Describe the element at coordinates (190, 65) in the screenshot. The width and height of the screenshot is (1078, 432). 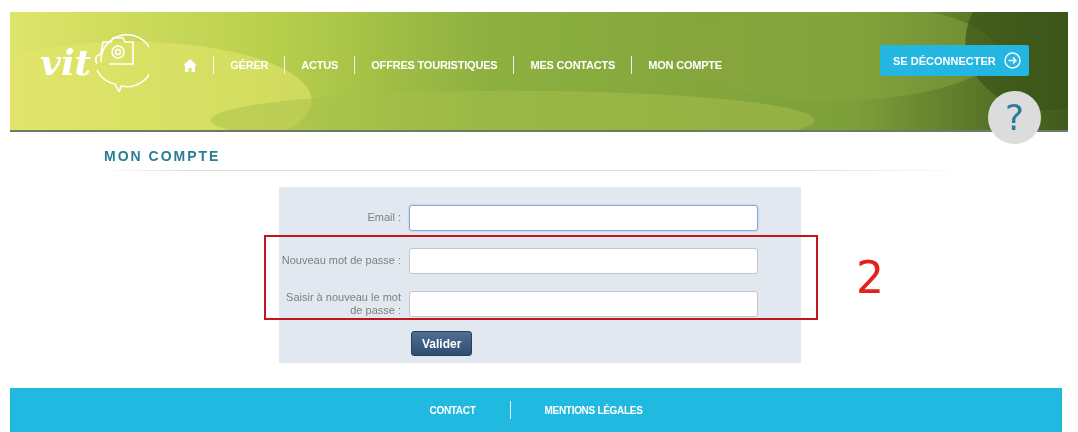
I see `home-icon` at that location.